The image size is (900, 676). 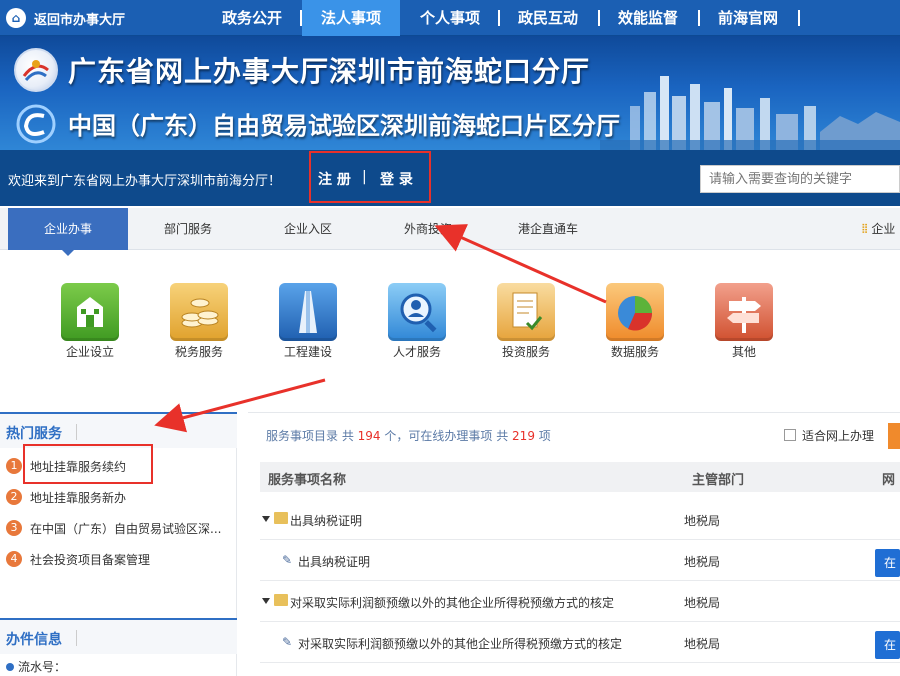 What do you see at coordinates (10, 667) in the screenshot?
I see `bullet-icon` at bounding box center [10, 667].